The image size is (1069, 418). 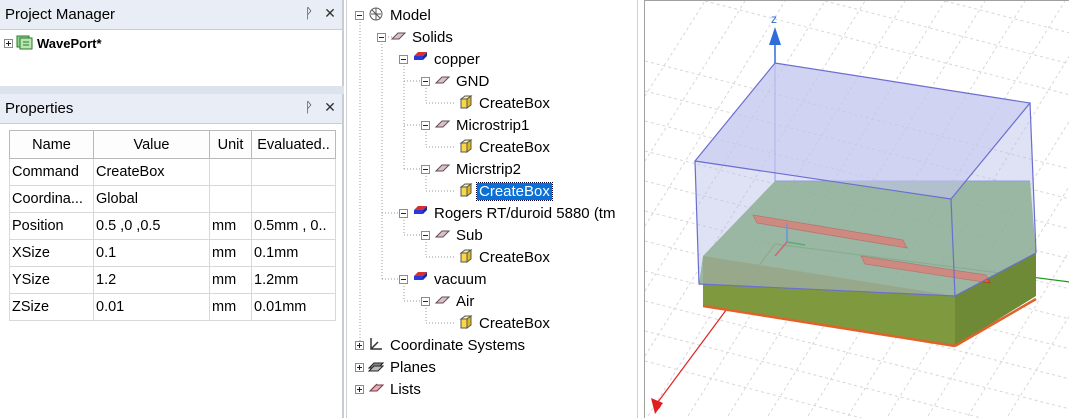 What do you see at coordinates (51, 307) in the screenshot?
I see `property-name: ZSize` at bounding box center [51, 307].